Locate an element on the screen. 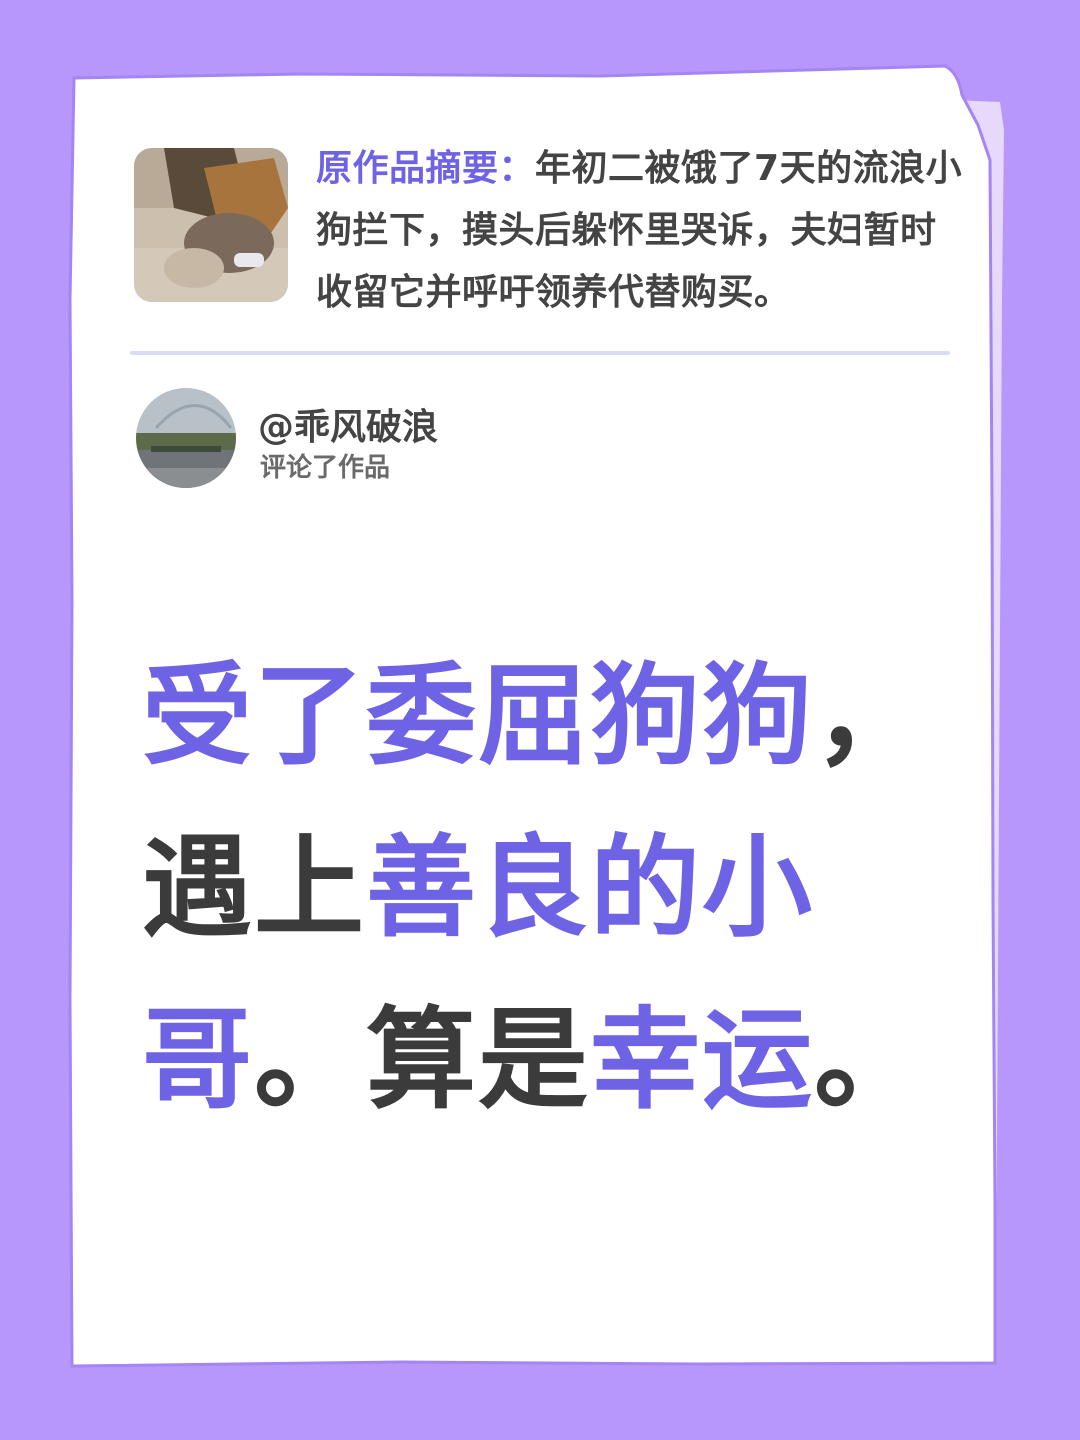 The width and height of the screenshot is (1080, 1440). dog-photo-thumbnail is located at coordinates (211, 225).